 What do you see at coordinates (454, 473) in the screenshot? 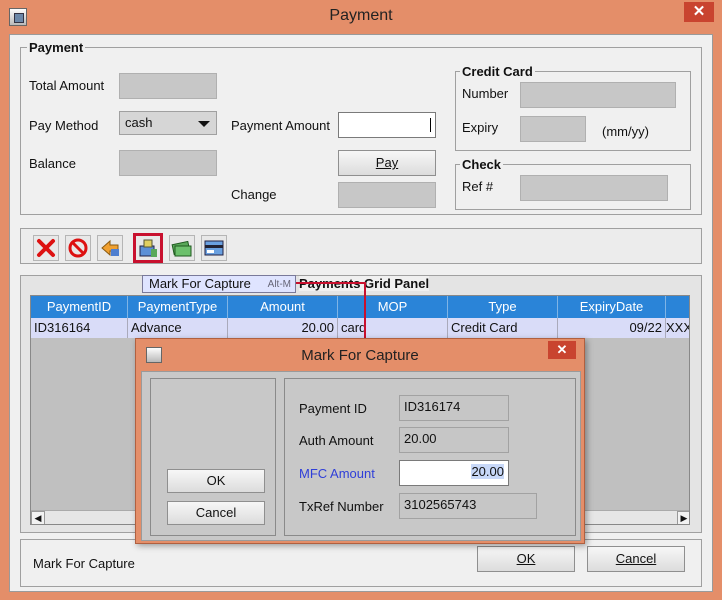
I see `mfc-amount-input: 20.00` at bounding box center [454, 473].